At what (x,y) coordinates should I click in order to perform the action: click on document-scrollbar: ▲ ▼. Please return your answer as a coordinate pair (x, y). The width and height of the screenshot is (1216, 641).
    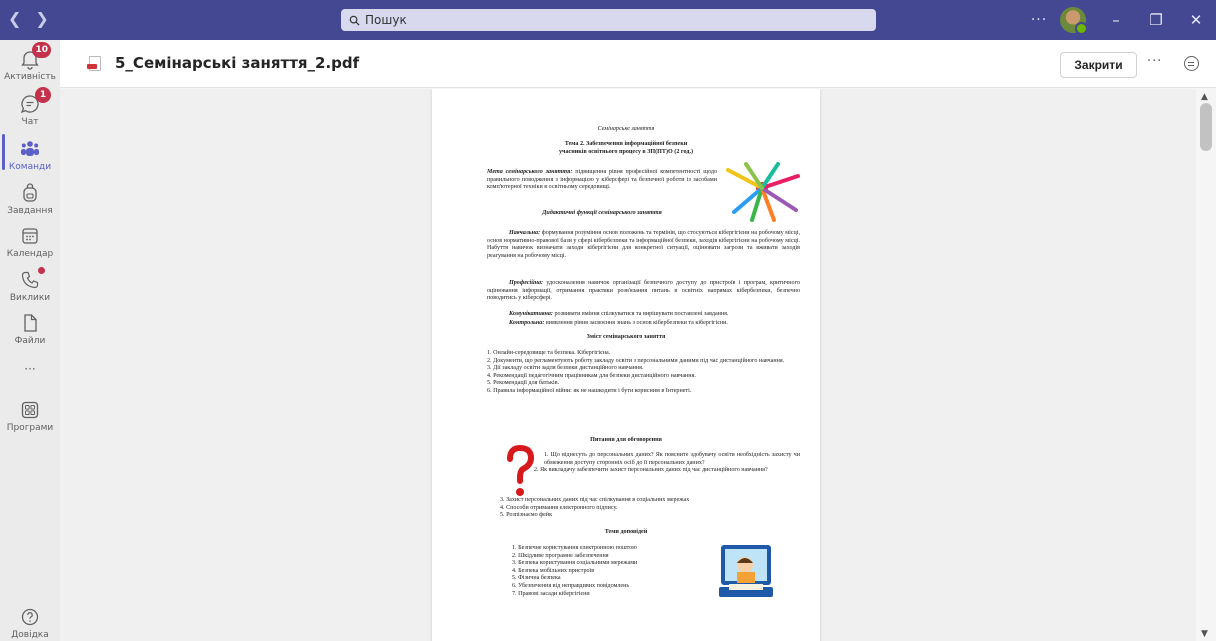
    Looking at the image, I should click on (1206, 365).